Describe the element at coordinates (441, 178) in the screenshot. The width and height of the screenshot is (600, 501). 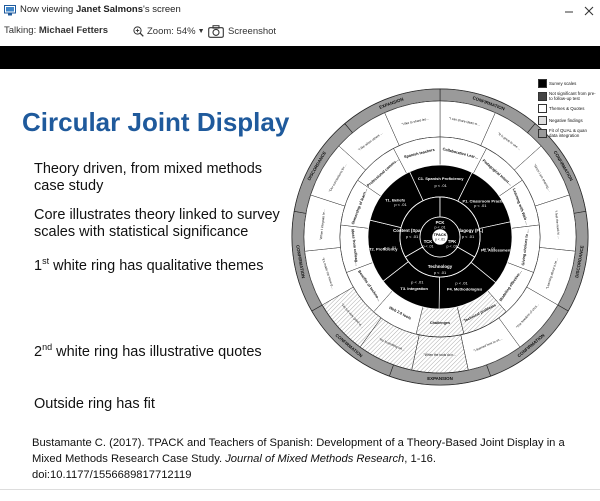
I see `survey-scale-label: C1. Spanish Proficiency` at that location.